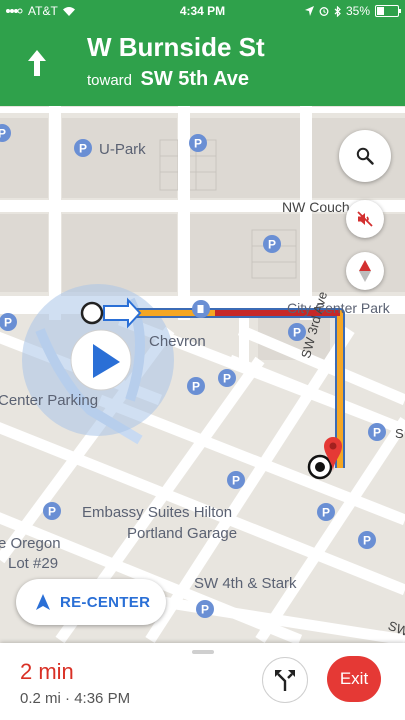 The width and height of the screenshot is (405, 720). Describe the element at coordinates (195, 79) in the screenshot. I see `toward-destination: SW 5th Ave` at that location.